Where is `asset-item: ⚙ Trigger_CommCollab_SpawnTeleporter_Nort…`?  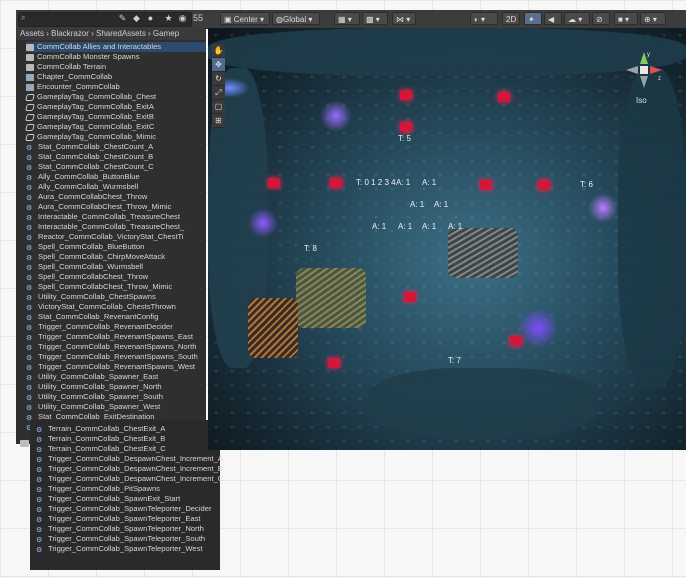 asset-item: ⚙ Trigger_CommCollab_SpawnTeleporter_Nort… is located at coordinates (128, 529).